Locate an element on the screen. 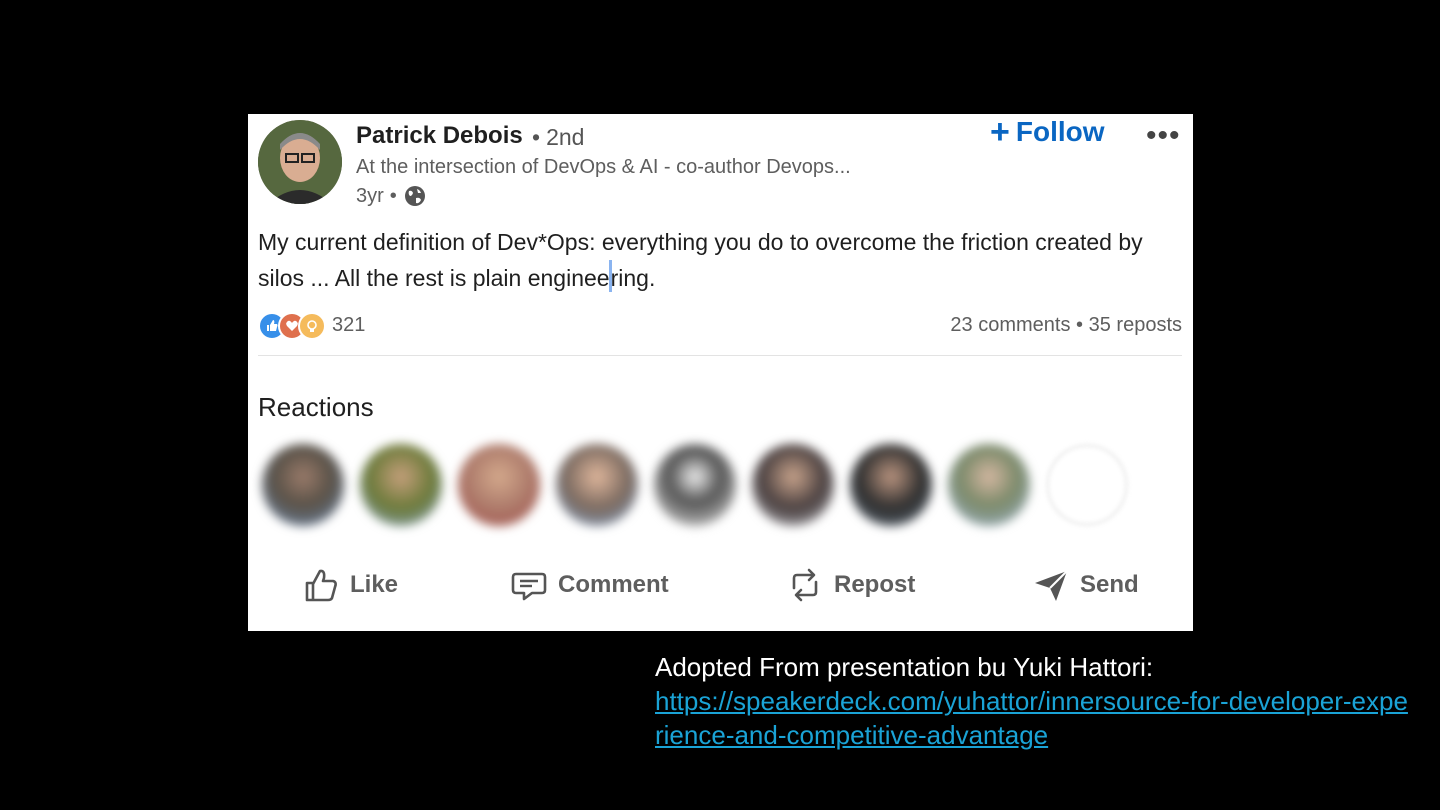 Image resolution: width=1440 pixels, height=810 pixels. send-button: Send is located at coordinates (1085, 585).